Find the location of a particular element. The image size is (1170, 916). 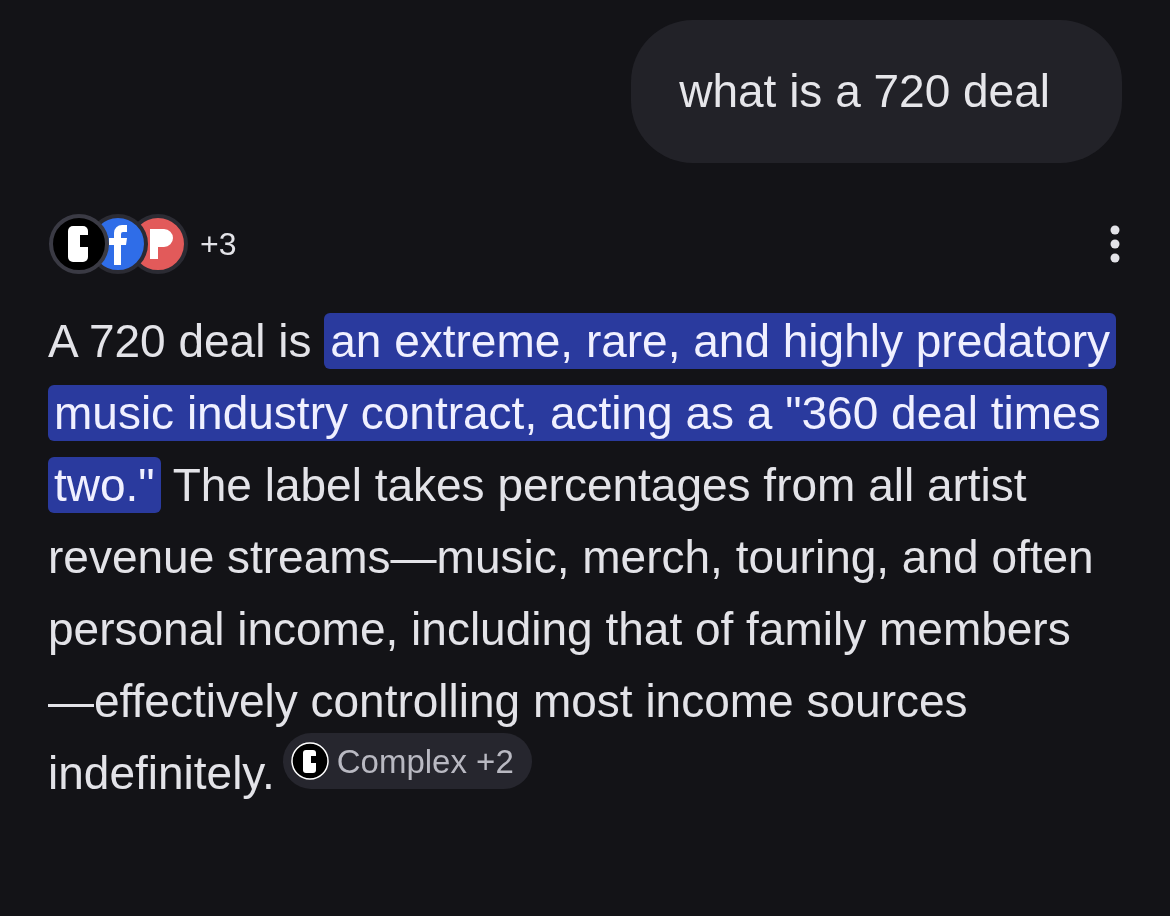

prompt-bubble: what is a 720 deal is located at coordinates (876, 91).